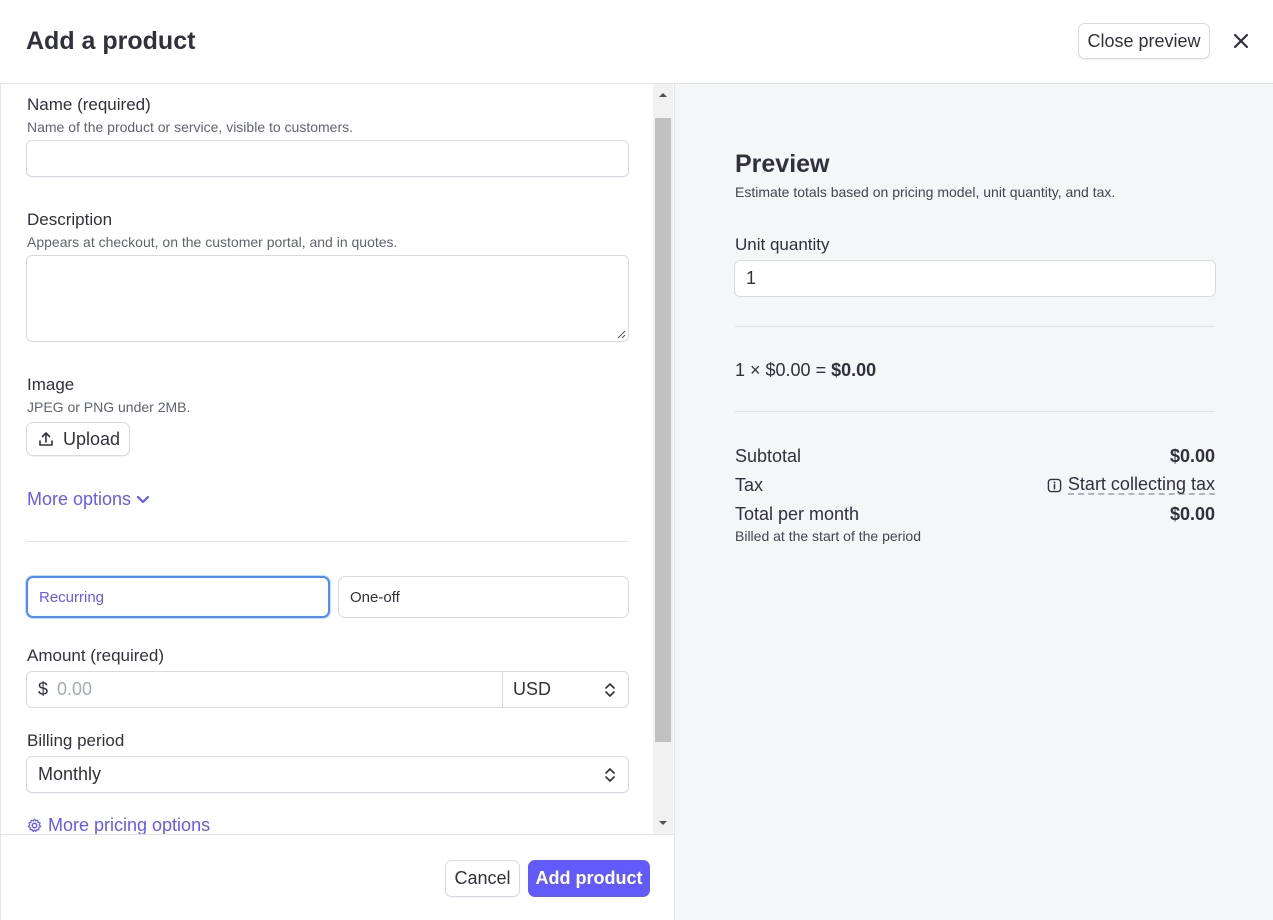  Describe the element at coordinates (783, 370) in the screenshot. I see `calc-expression: 1 × $0.00 =` at that location.